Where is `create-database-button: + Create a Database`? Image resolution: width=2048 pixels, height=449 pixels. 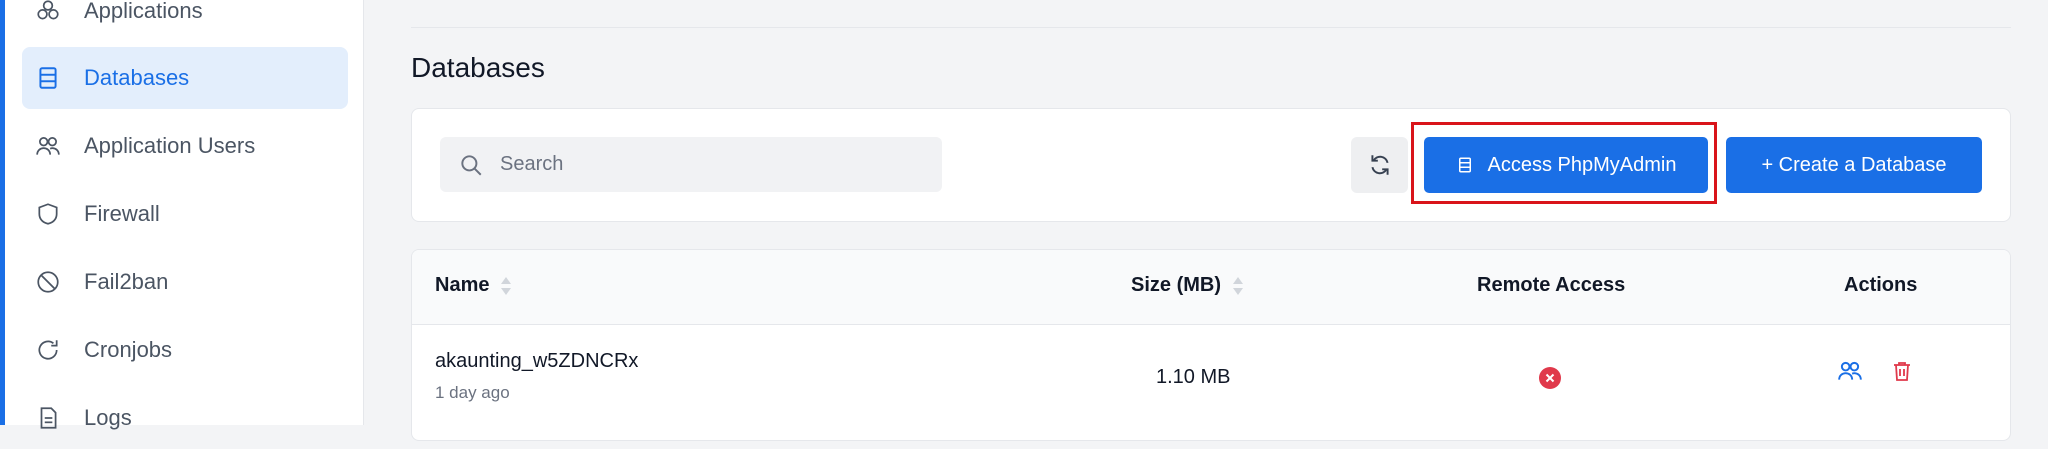 create-database-button: + Create a Database is located at coordinates (1854, 165).